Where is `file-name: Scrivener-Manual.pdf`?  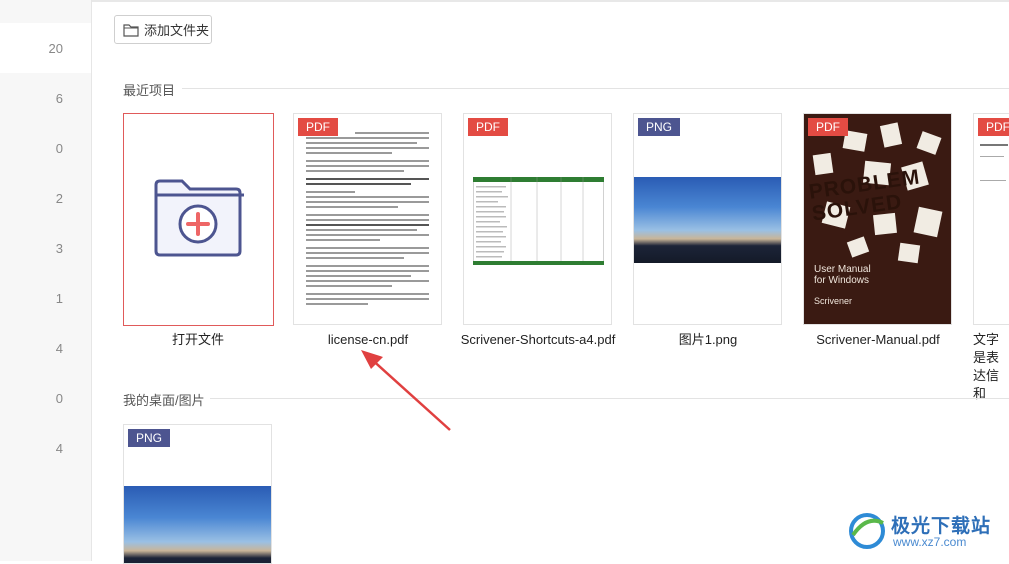 file-name: Scrivener-Manual.pdf is located at coordinates (878, 340).